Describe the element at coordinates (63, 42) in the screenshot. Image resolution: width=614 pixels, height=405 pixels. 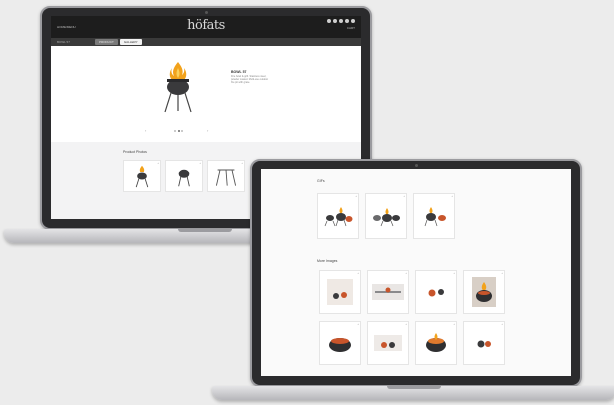
I see `breadcrumb: BOWL 57` at that location.